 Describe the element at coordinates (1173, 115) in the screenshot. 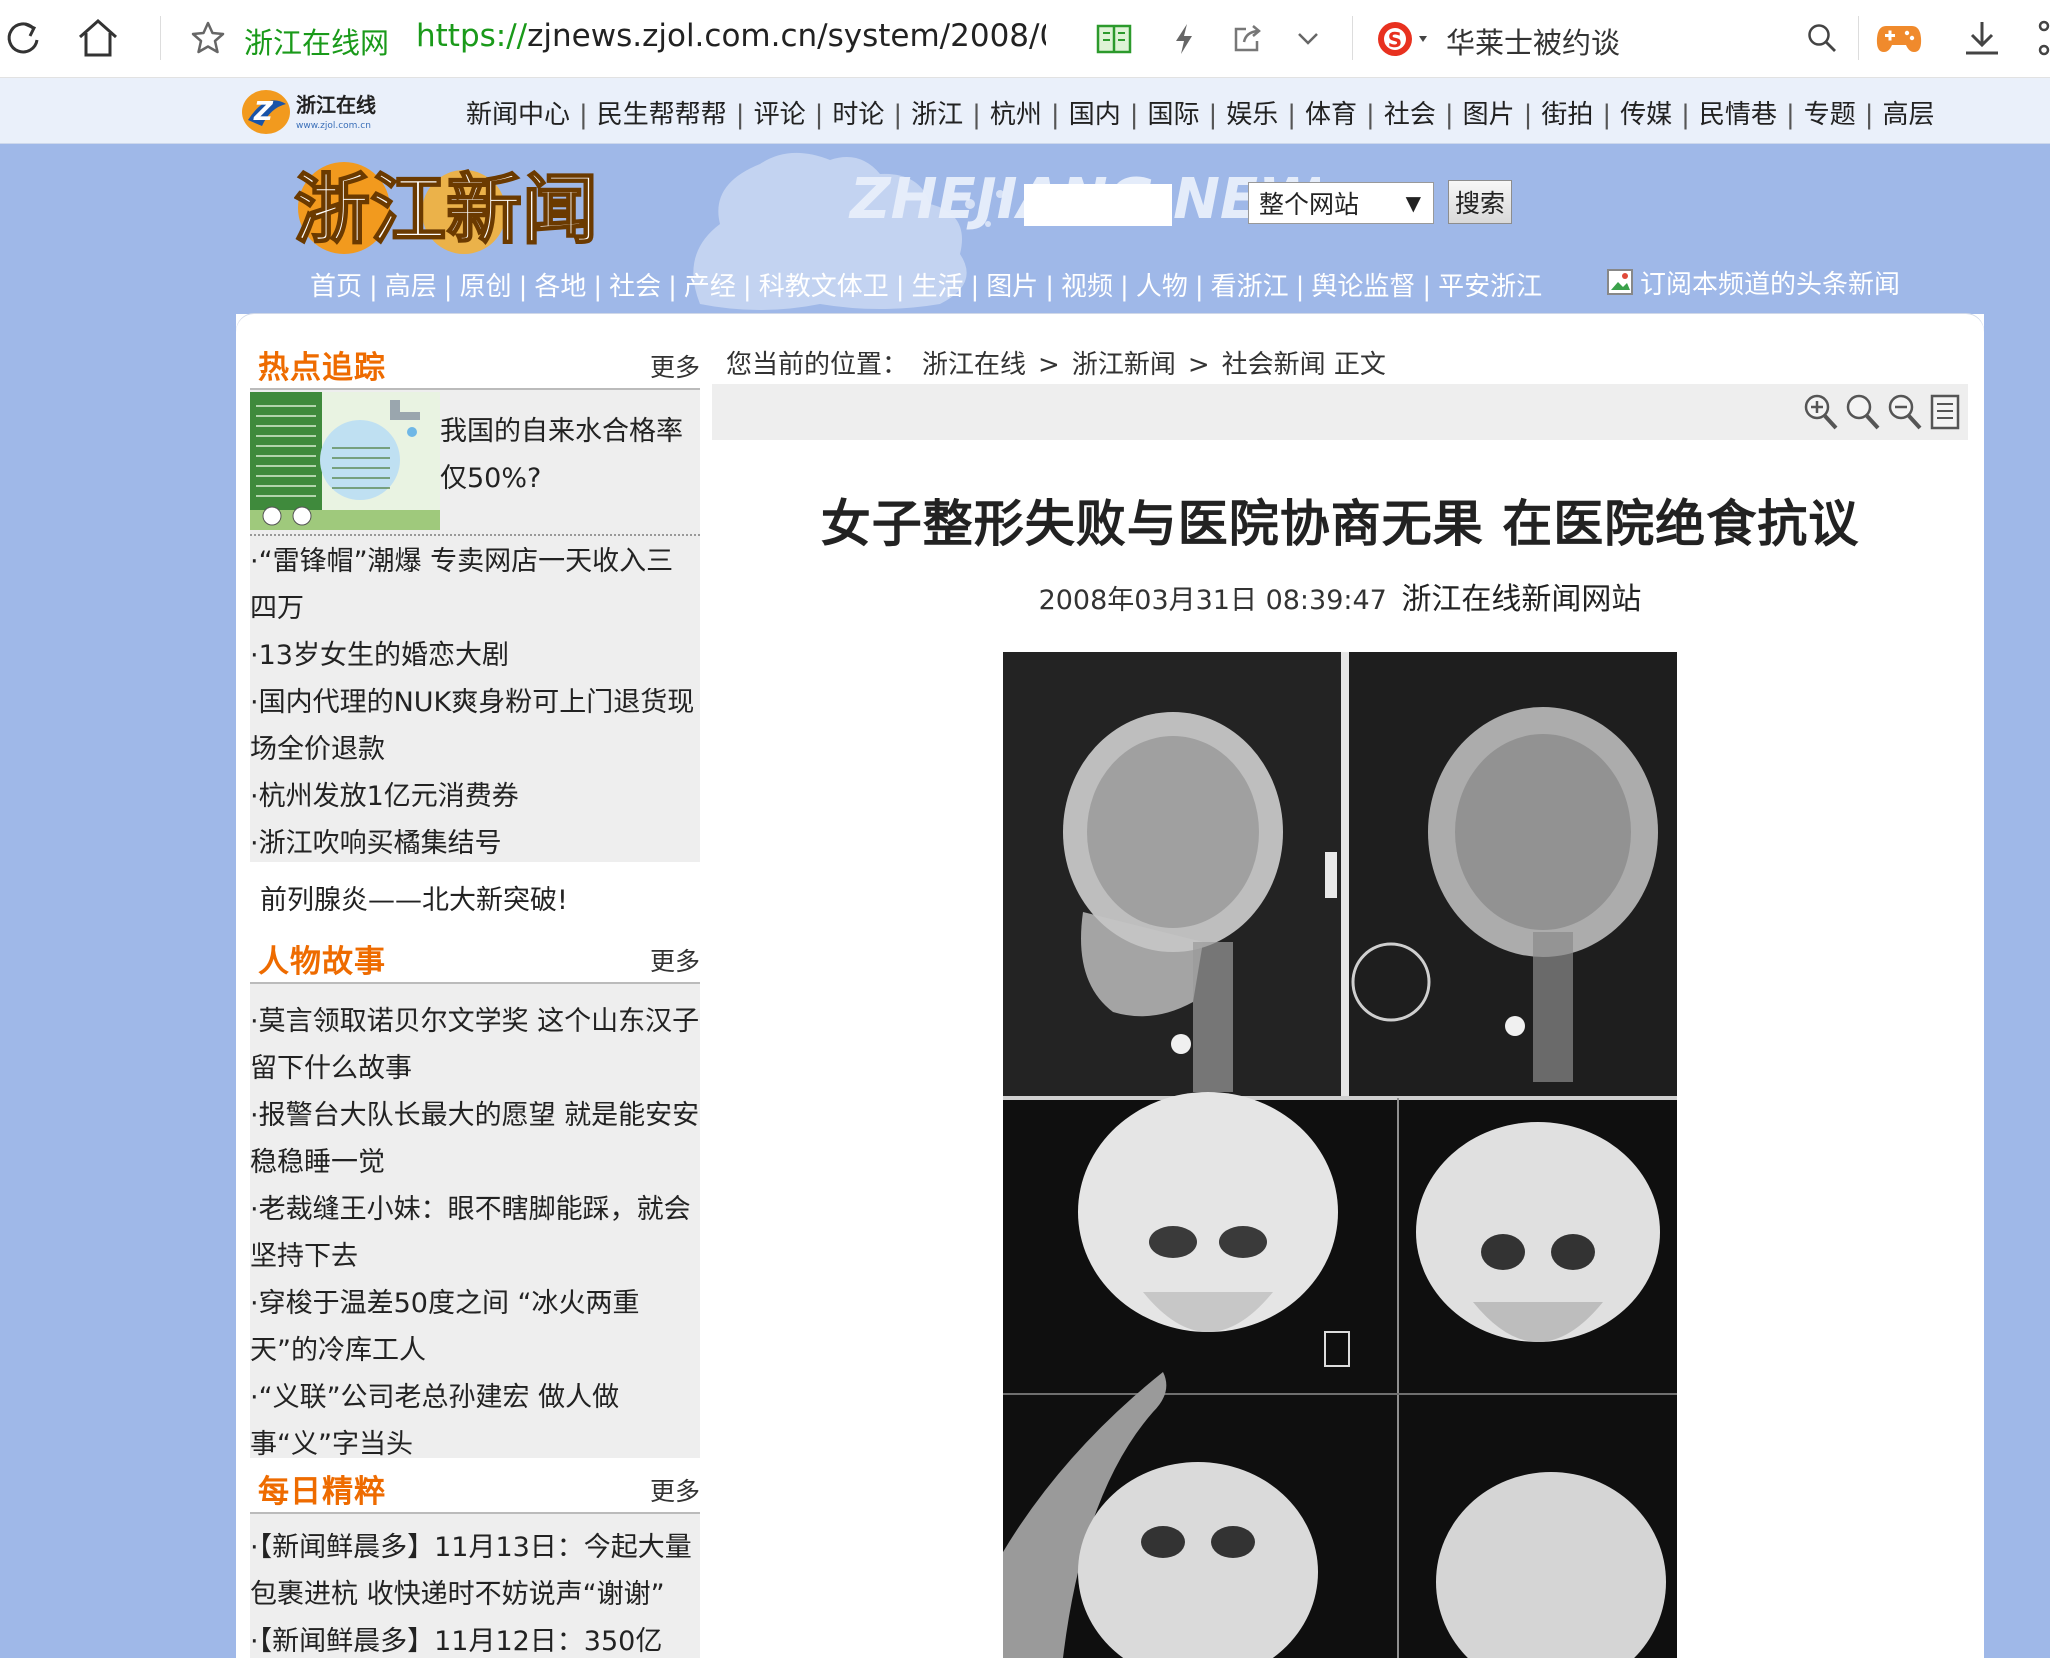

I see `top-nav-link: 国际` at that location.